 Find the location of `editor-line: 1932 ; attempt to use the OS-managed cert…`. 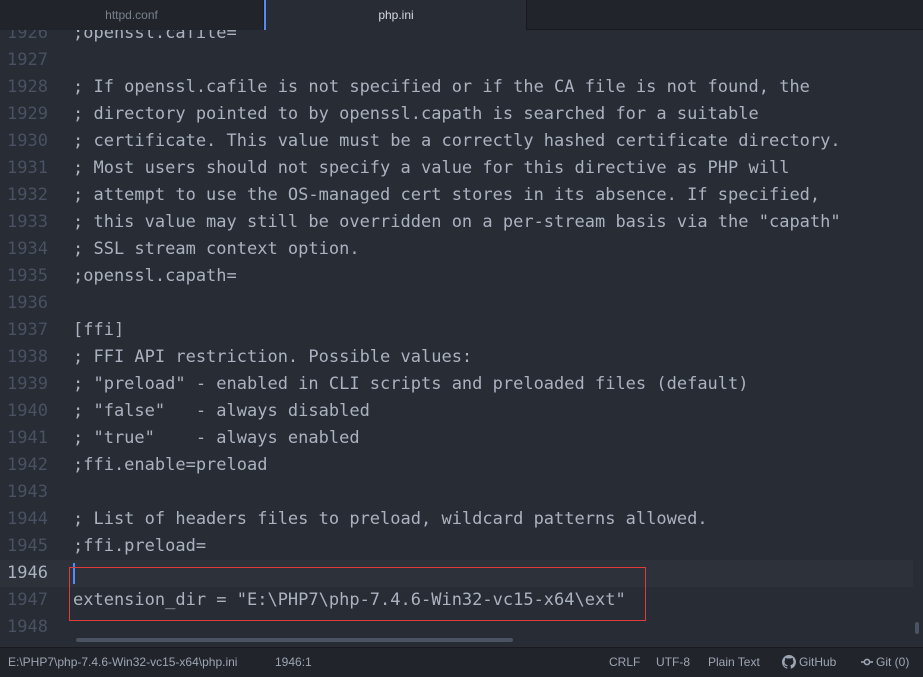

editor-line: 1932 ; attempt to use the OS-managed cert… is located at coordinates (456, 195).